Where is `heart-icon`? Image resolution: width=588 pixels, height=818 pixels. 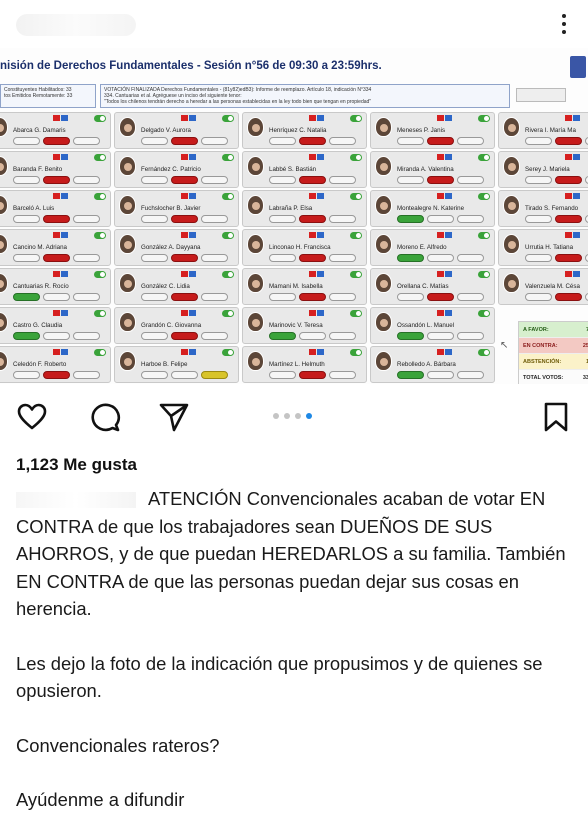 heart-icon is located at coordinates (32, 417).